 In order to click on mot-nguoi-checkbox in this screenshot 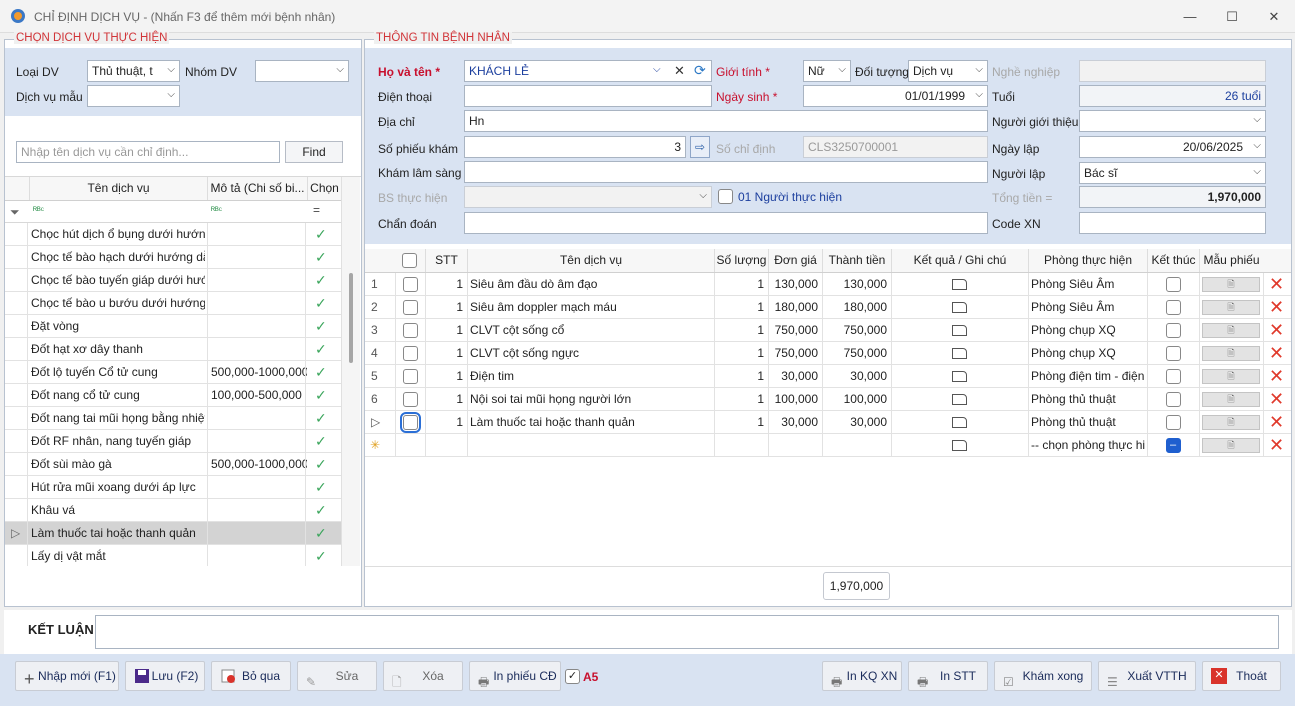, I will do `click(725, 196)`.